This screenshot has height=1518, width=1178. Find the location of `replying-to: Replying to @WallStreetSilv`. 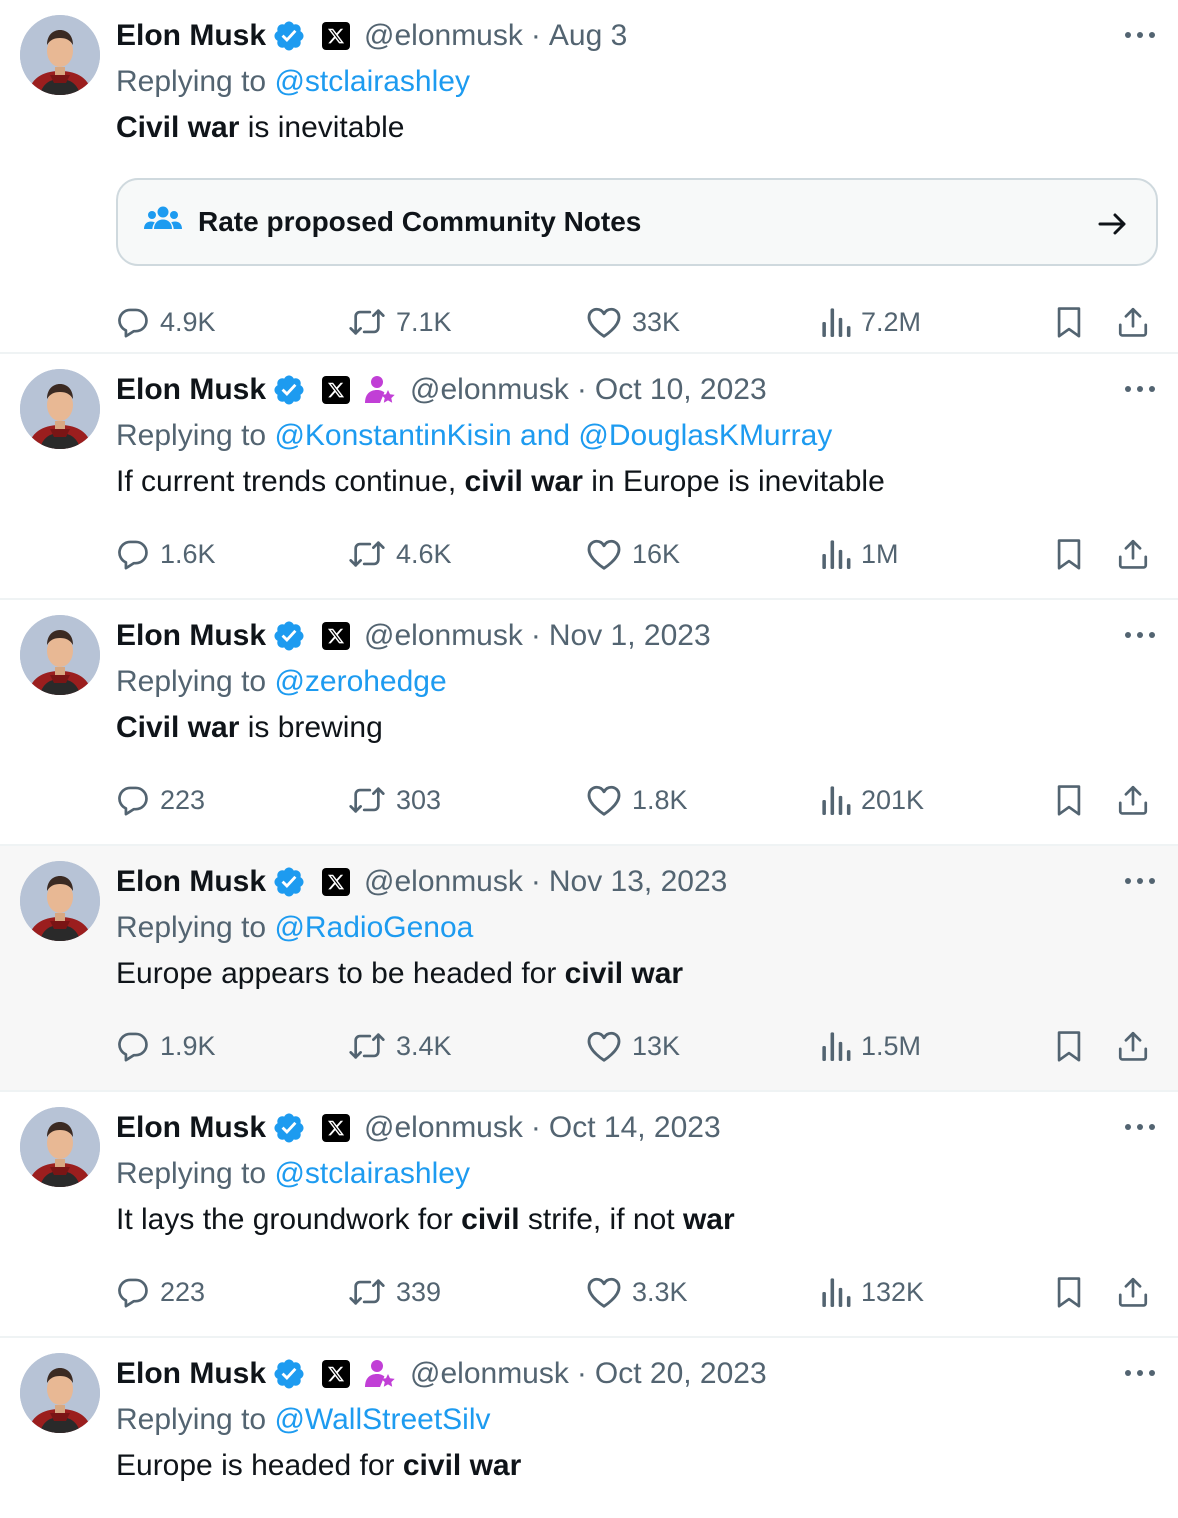

replying-to: Replying to @WallStreetSilv is located at coordinates (637, 1420).